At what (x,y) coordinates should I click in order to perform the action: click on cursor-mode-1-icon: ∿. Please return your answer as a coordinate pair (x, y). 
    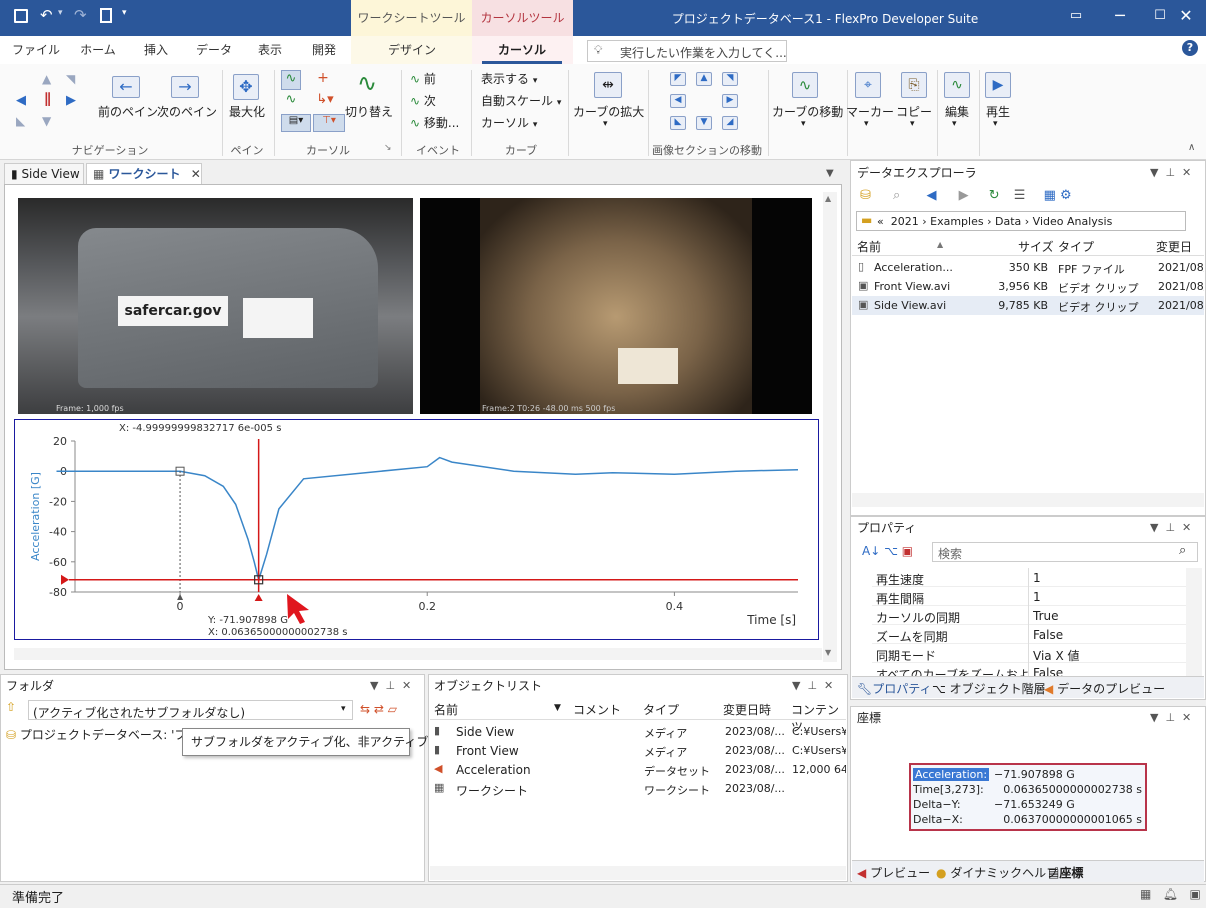
    Looking at the image, I should click on (291, 80).